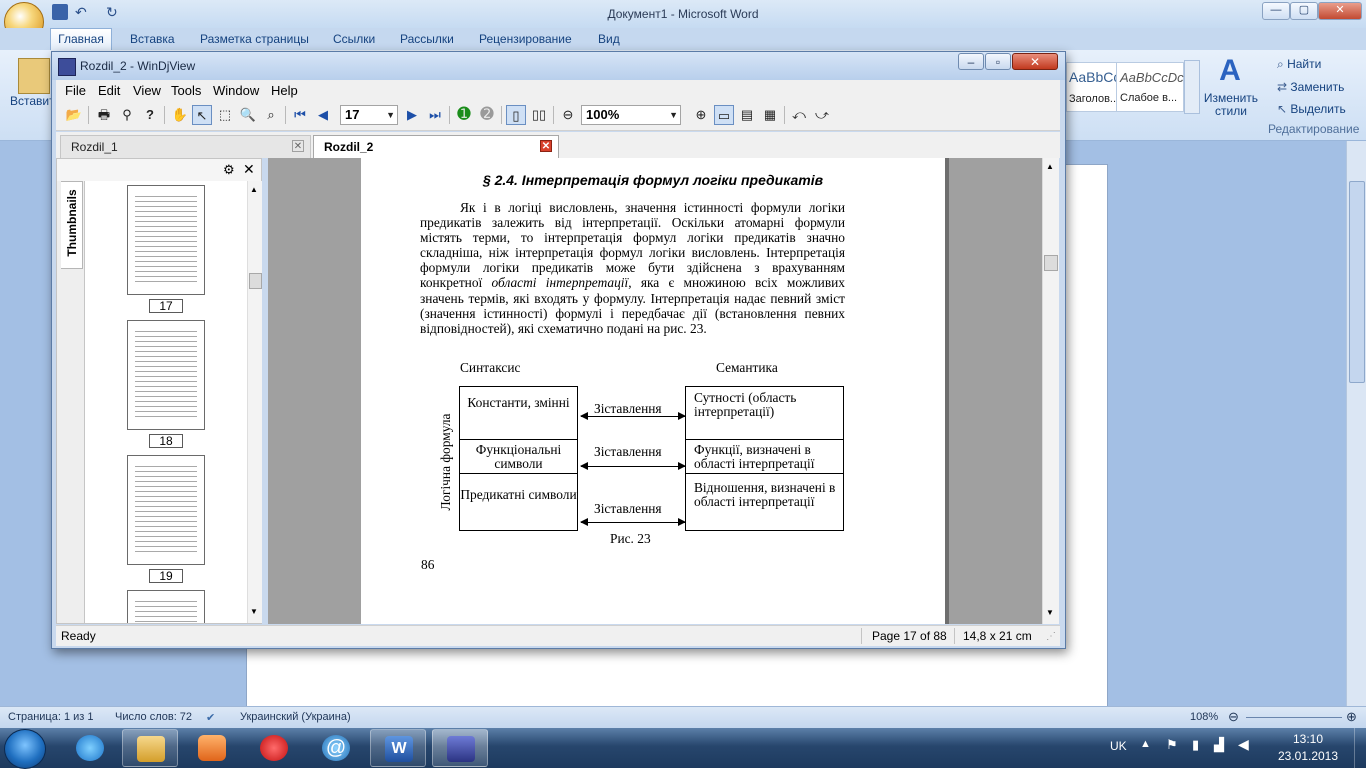 Image resolution: width=1366 pixels, height=769 pixels. I want to click on menu-view: View, so click(147, 90).